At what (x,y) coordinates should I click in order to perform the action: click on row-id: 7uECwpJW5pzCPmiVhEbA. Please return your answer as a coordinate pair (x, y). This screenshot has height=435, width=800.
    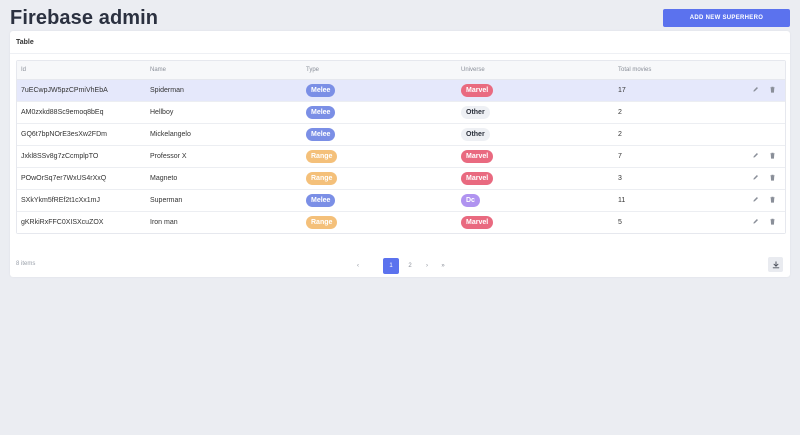
    Looking at the image, I should click on (64, 90).